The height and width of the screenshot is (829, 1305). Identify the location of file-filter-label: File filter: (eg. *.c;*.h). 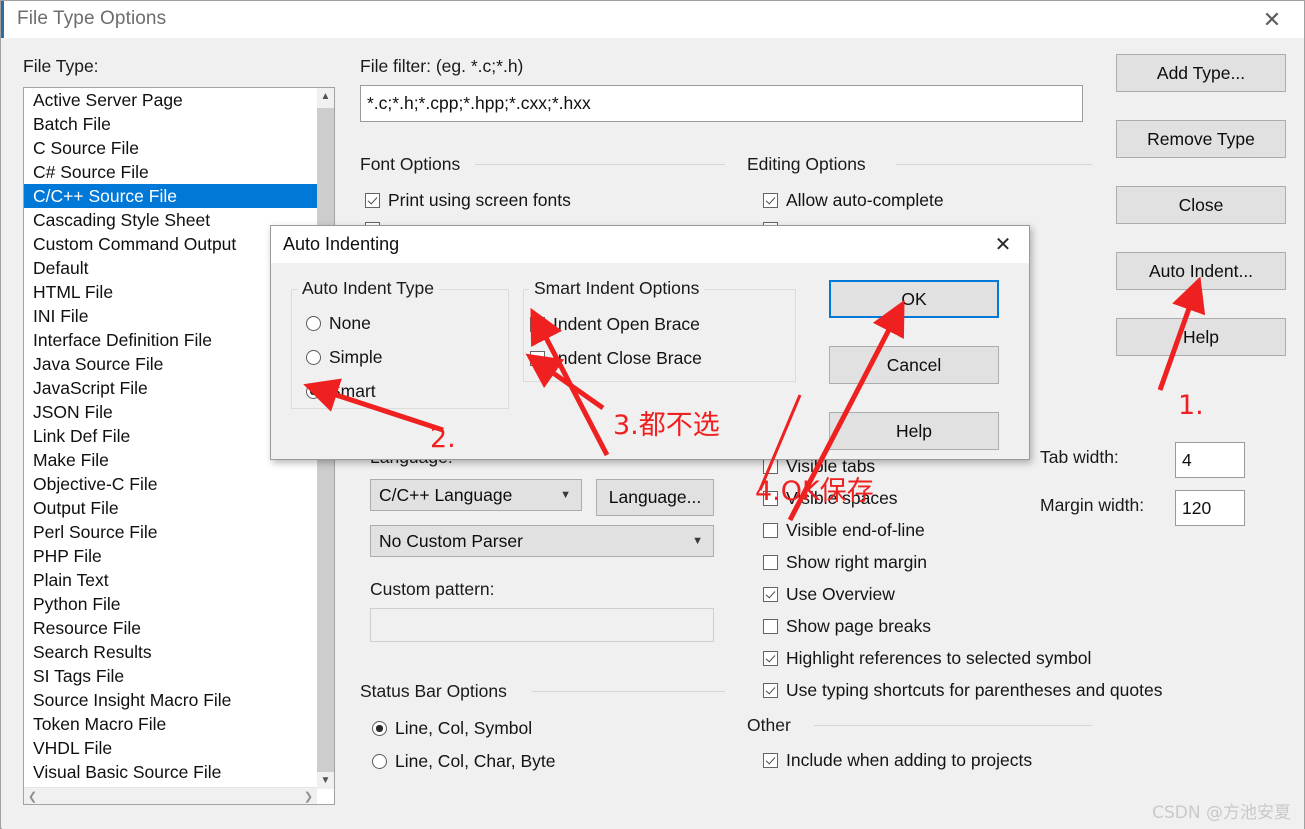
(442, 66).